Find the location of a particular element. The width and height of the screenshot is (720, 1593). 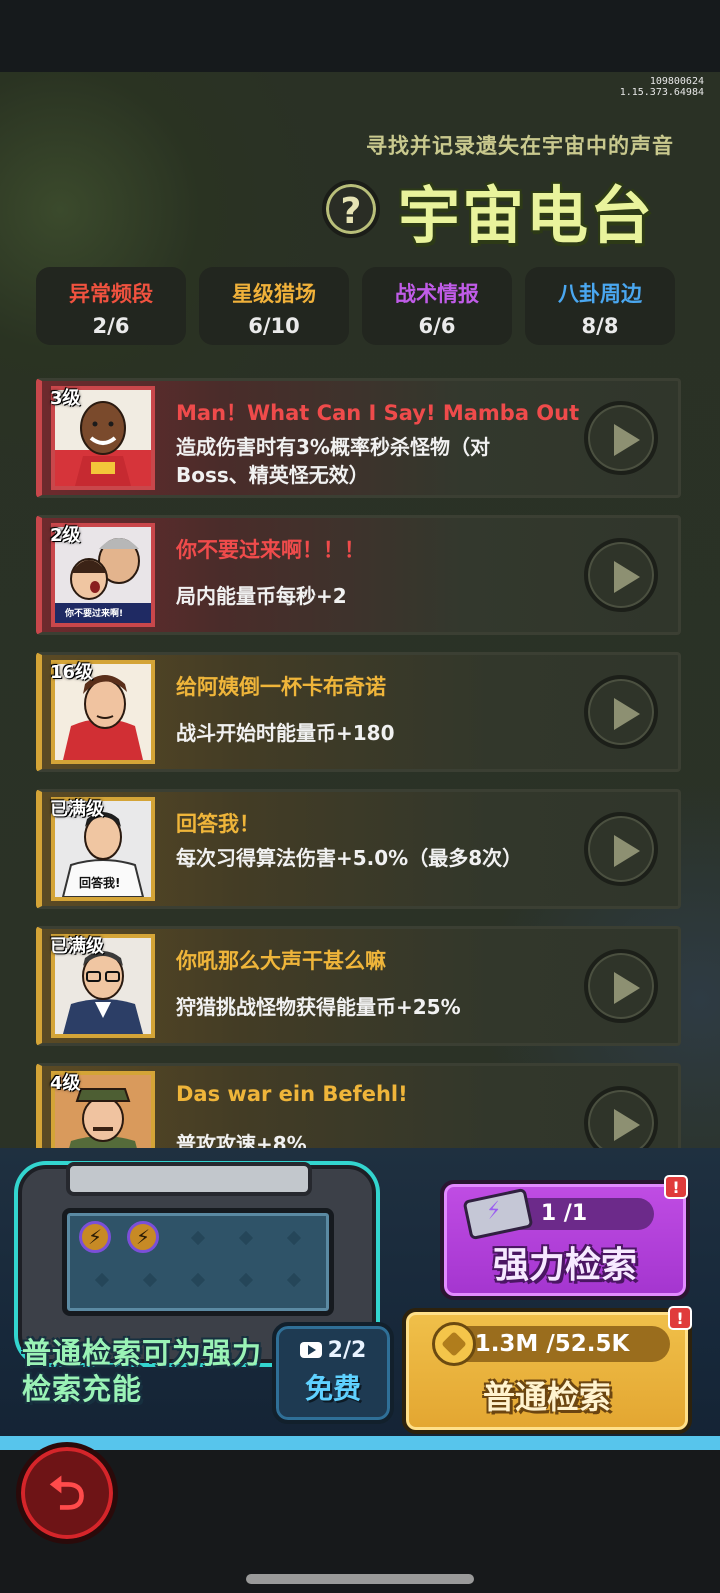

clip-description: 战斗开始时能量币+180 is located at coordinates (285, 733).